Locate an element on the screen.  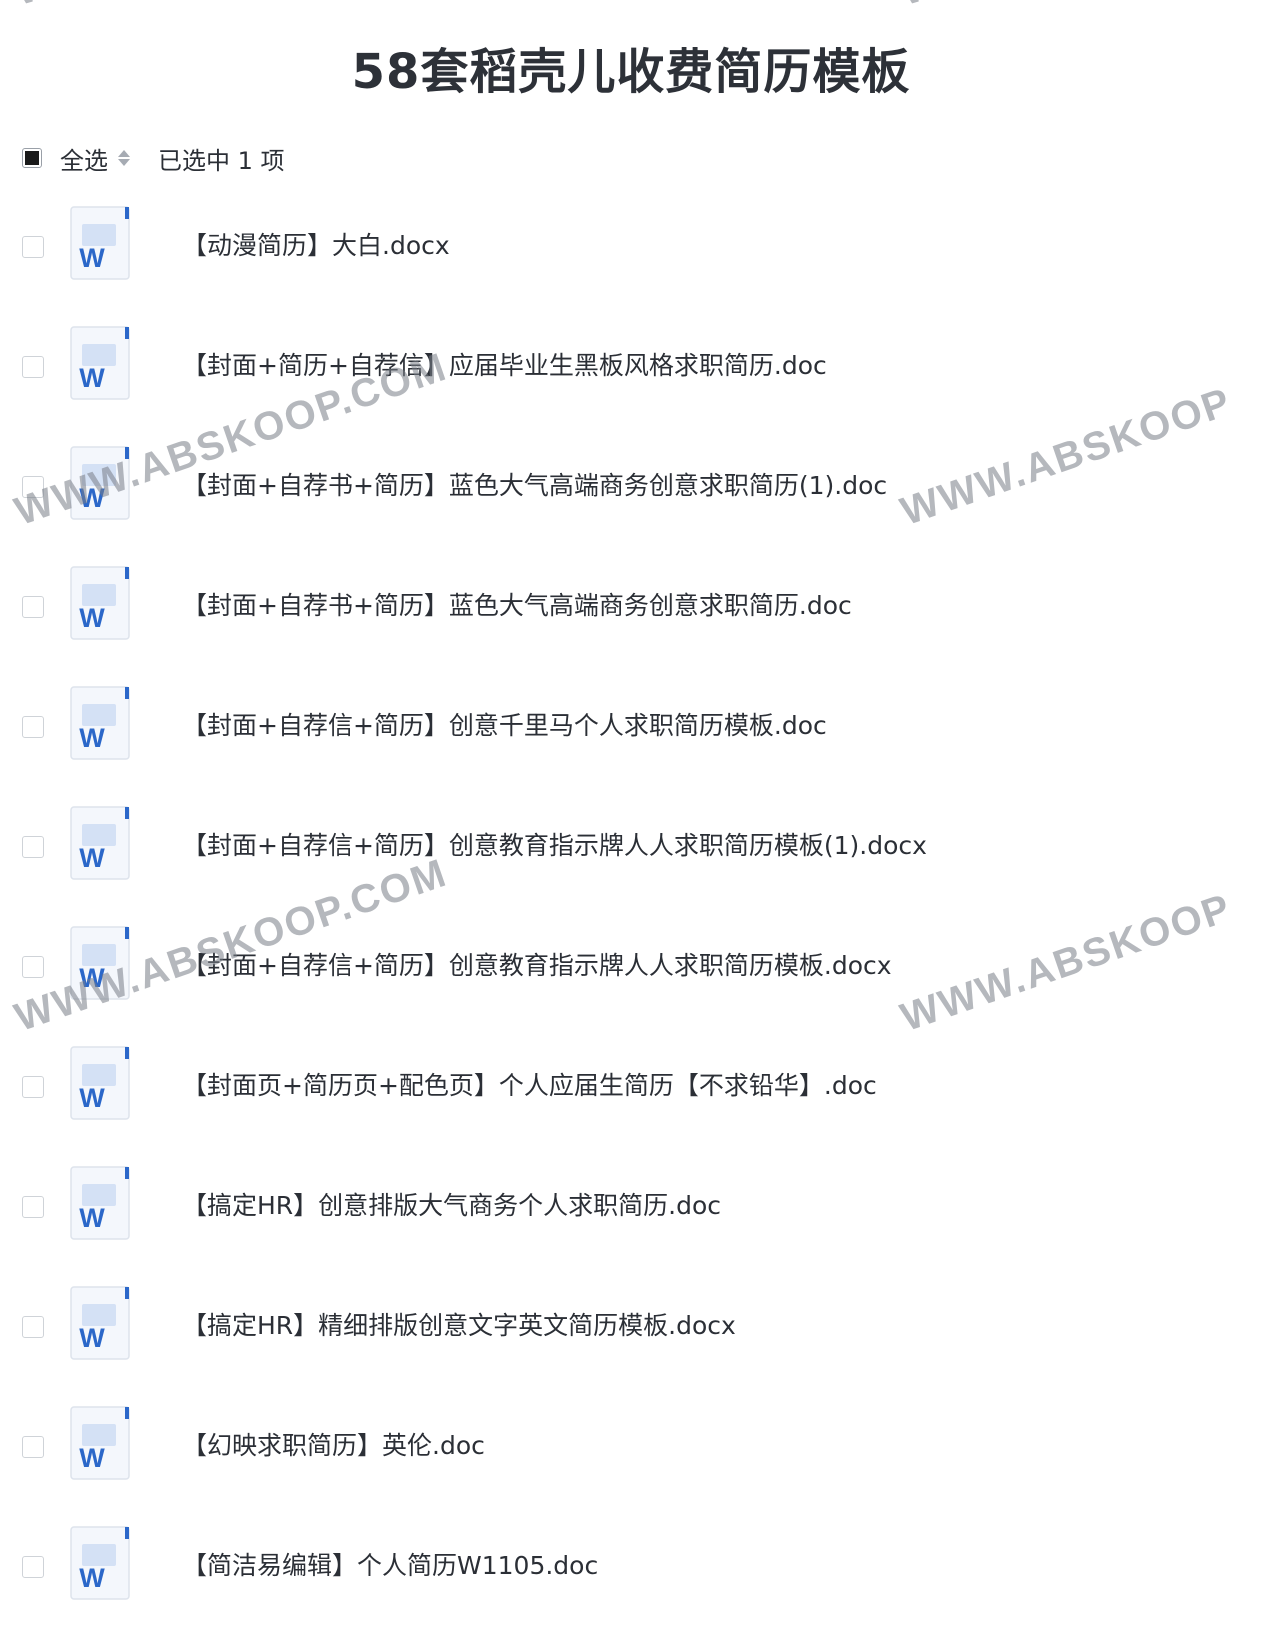
file-name: 【幻映求职简历】英伦.doc is located at coordinates (333, 1446).